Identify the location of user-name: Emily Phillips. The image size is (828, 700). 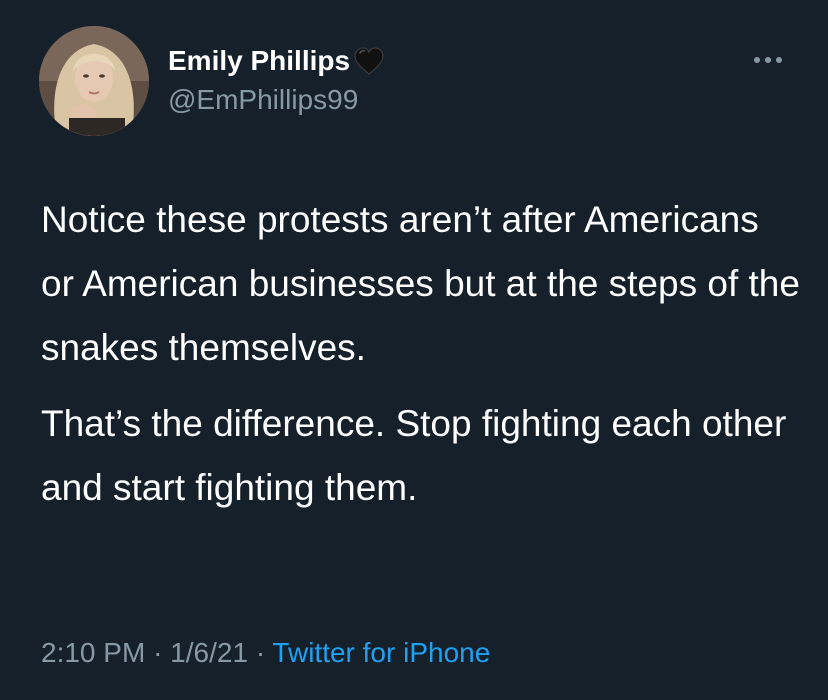
(277, 61).